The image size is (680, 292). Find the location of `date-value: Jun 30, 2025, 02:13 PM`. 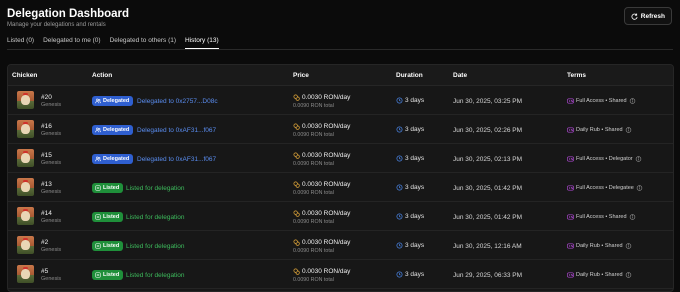

date-value: Jun 30, 2025, 02:13 PM is located at coordinates (488, 159).